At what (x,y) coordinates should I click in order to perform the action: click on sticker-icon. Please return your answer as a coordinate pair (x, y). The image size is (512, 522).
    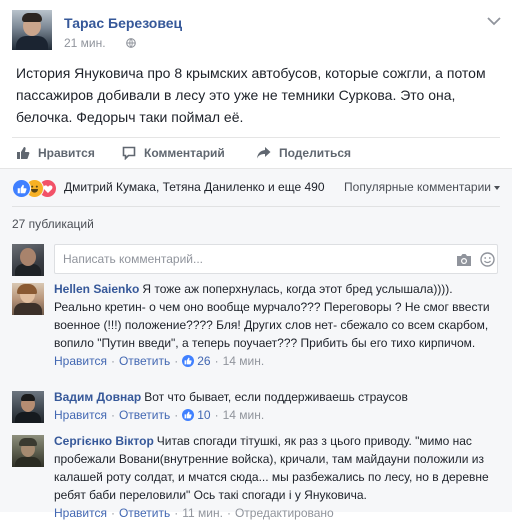
    Looking at the image, I should click on (487, 259).